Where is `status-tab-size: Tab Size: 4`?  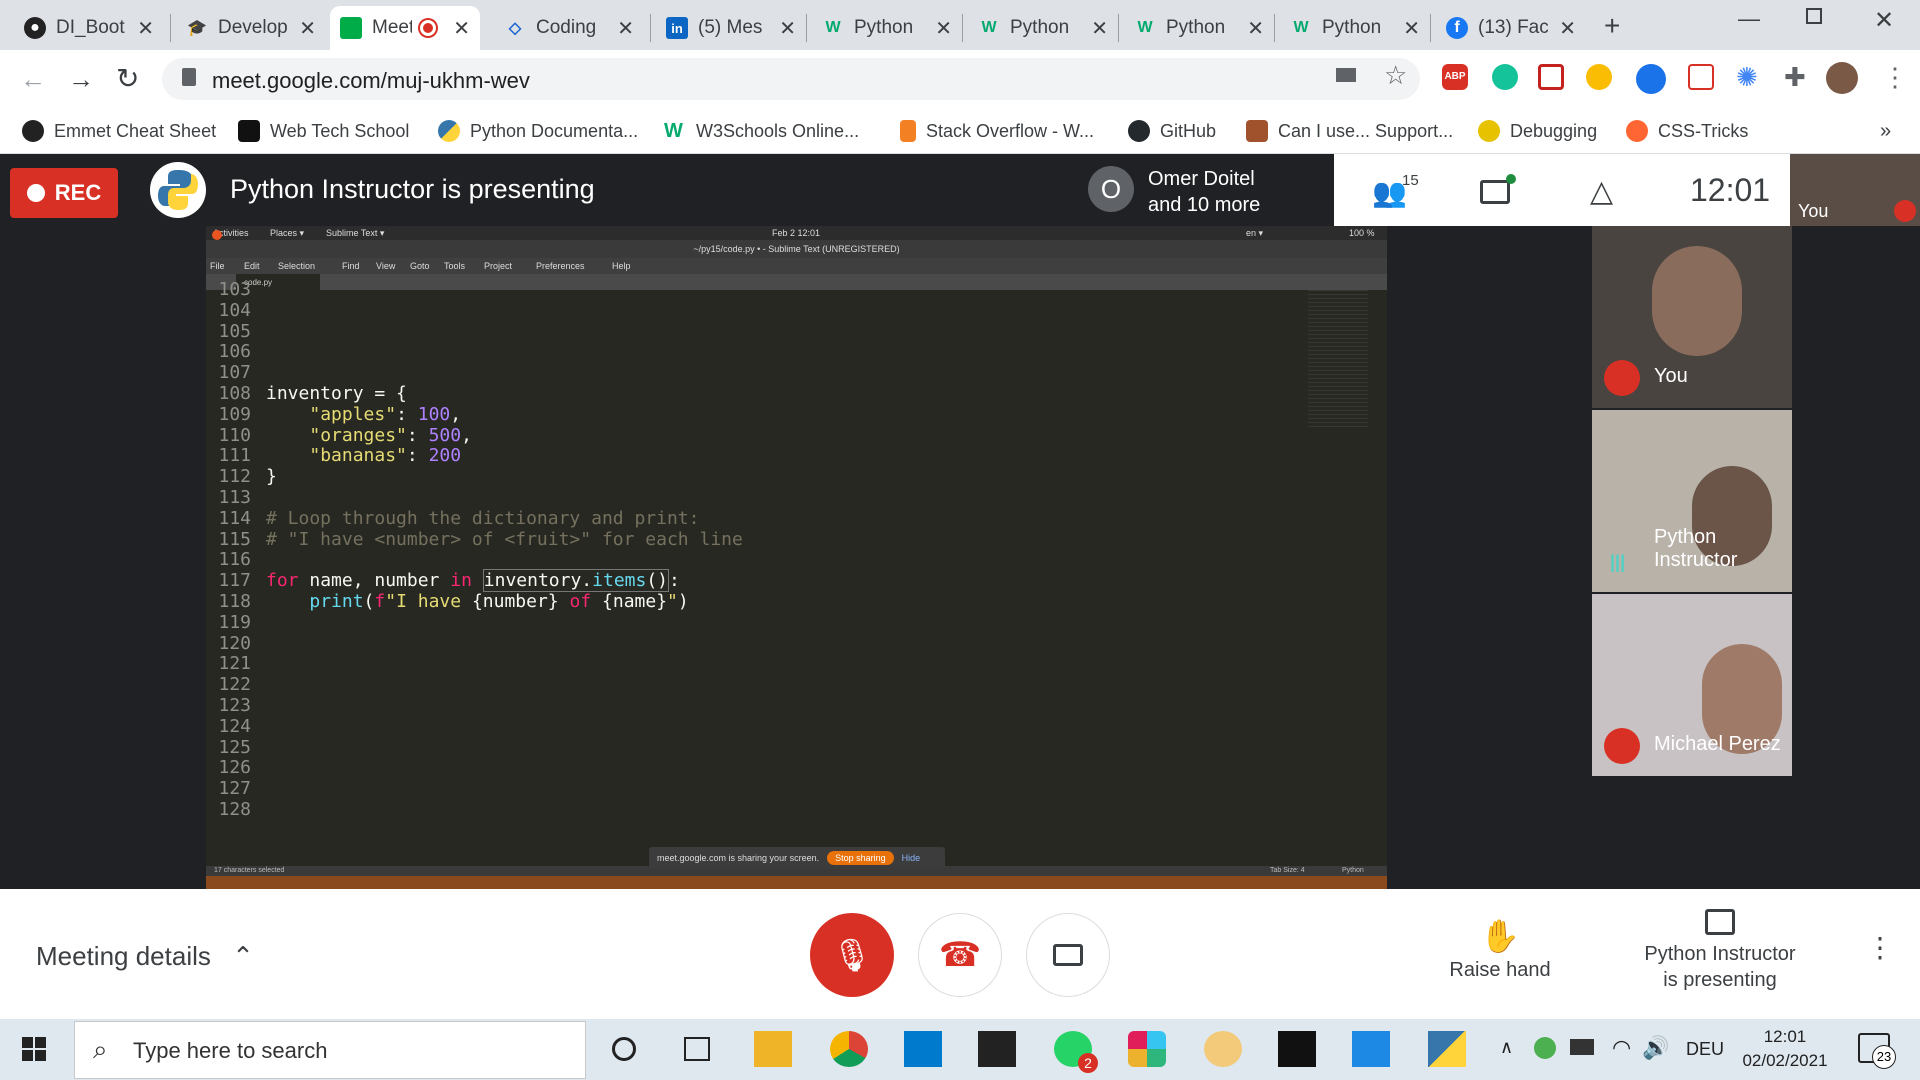
status-tab-size: Tab Size: 4 is located at coordinates (1287, 870).